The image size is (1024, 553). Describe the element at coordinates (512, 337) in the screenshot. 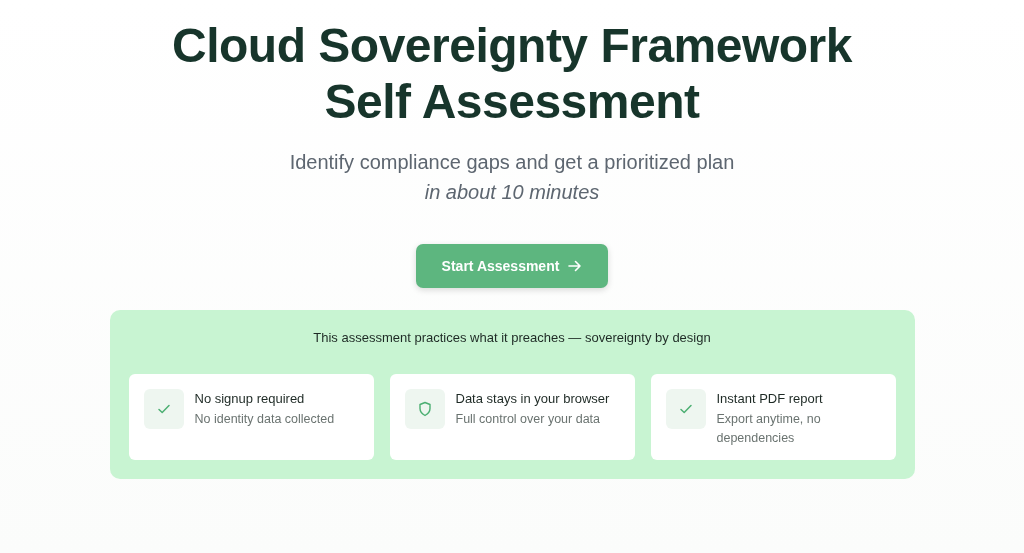

I see `panel-heading: This assessment practices what it preaches — sovereignty by design` at that location.